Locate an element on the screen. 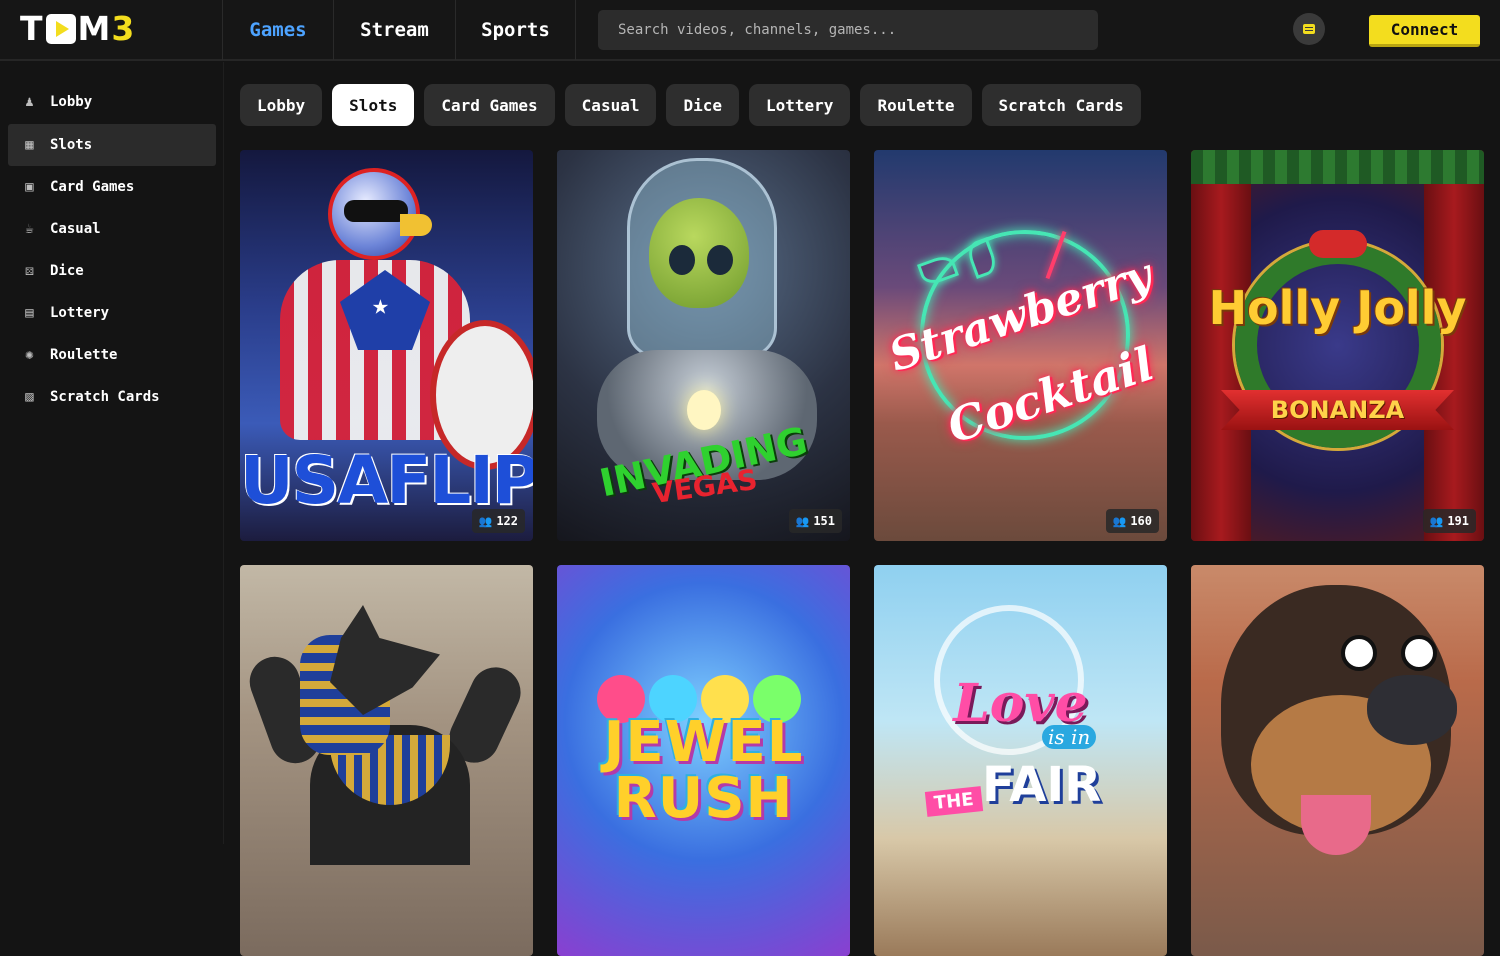  card-games-icon: ▣ is located at coordinates (29, 187).